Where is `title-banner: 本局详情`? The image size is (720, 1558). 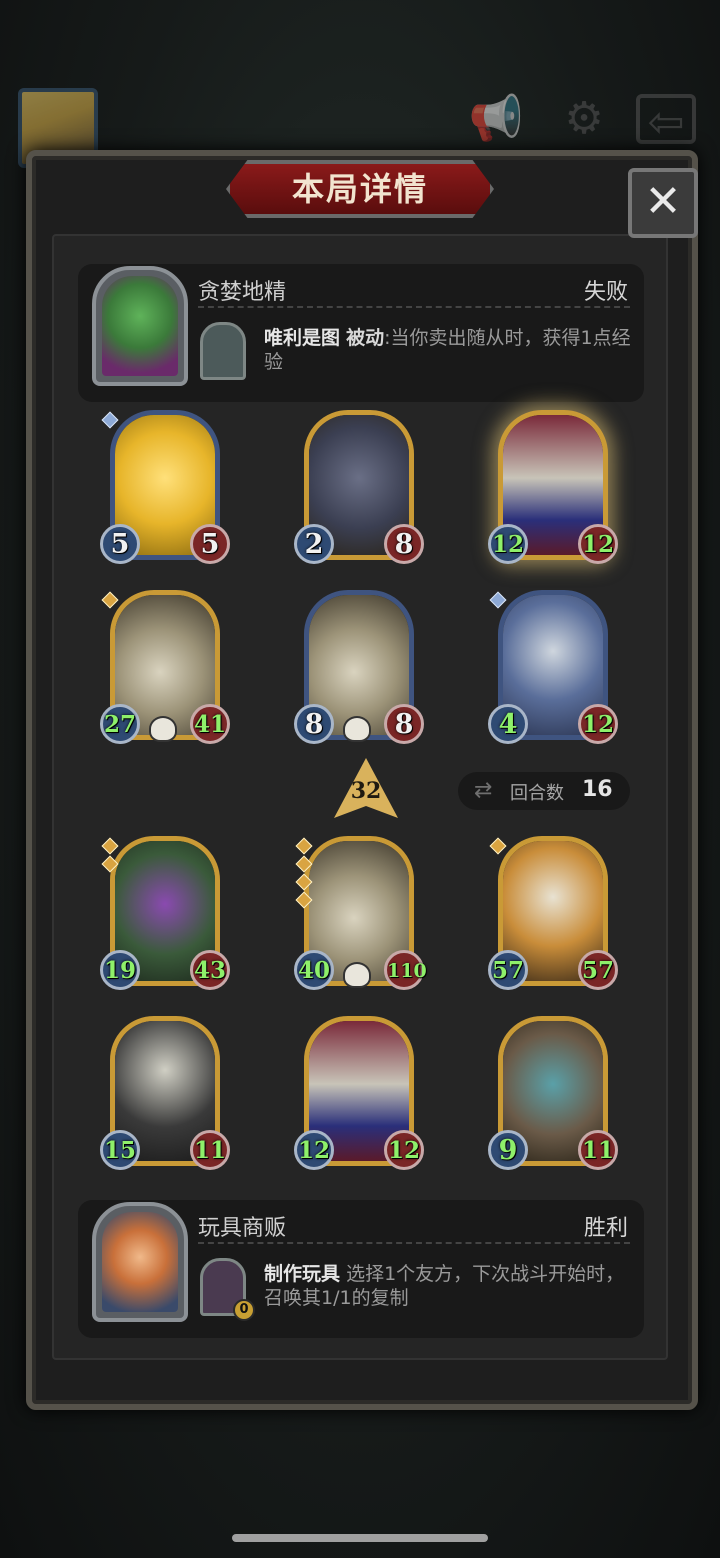 title-banner: 本局详情 is located at coordinates (360, 189).